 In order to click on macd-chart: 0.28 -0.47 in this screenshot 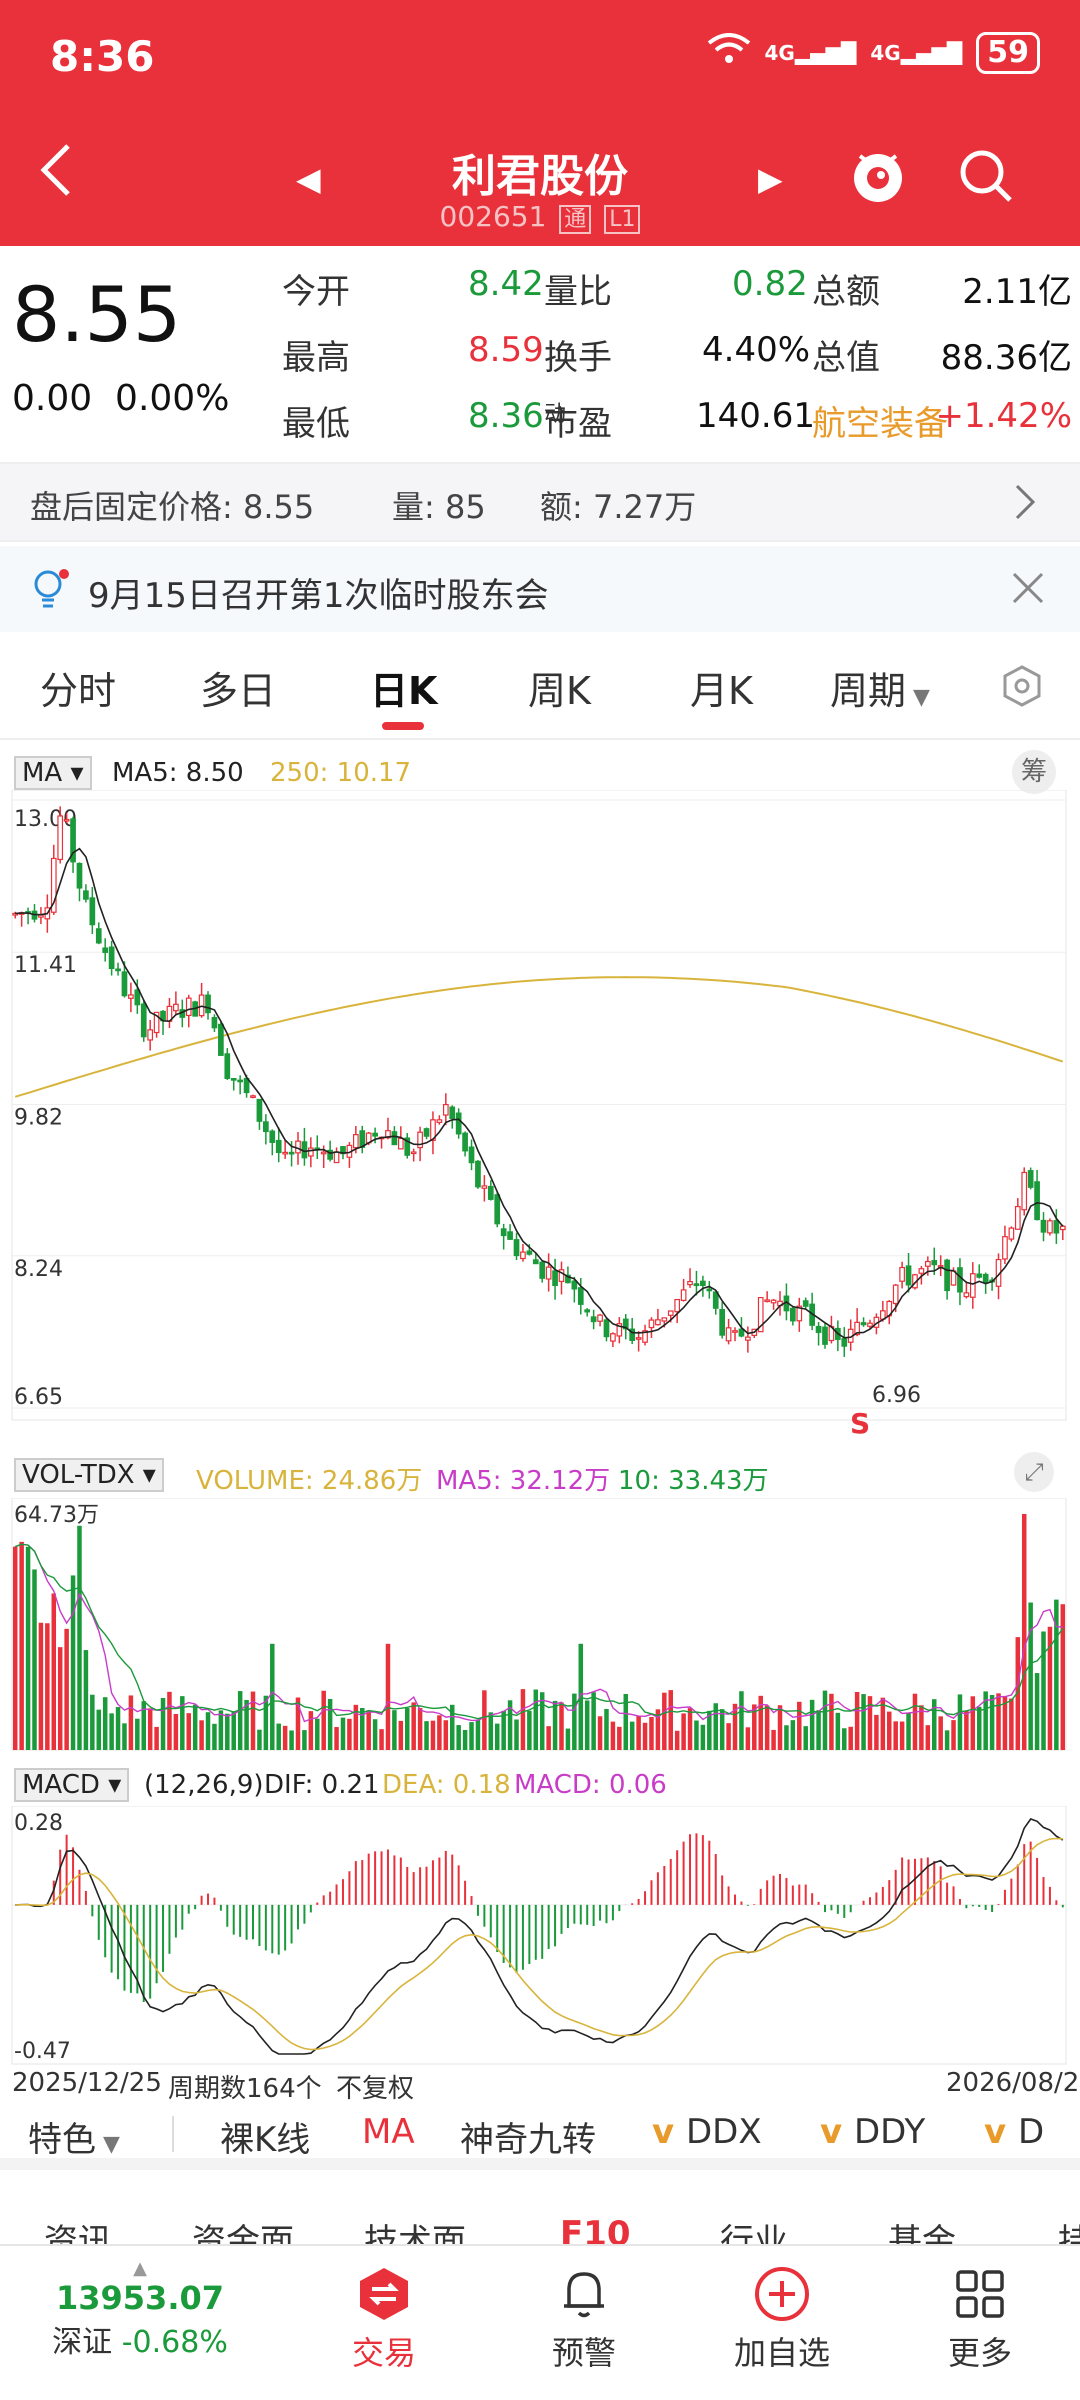, I will do `click(540, 1937)`.